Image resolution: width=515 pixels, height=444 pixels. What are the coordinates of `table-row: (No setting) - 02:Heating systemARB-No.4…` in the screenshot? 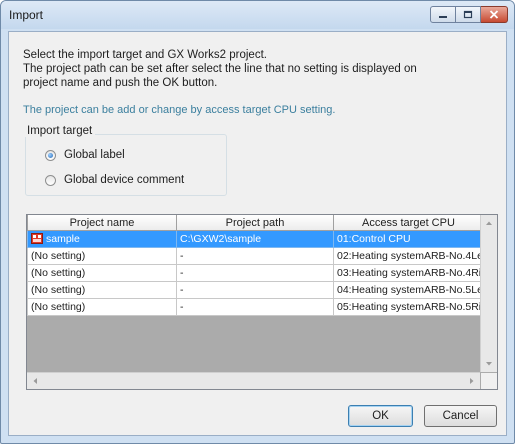 It's located at (255, 256).